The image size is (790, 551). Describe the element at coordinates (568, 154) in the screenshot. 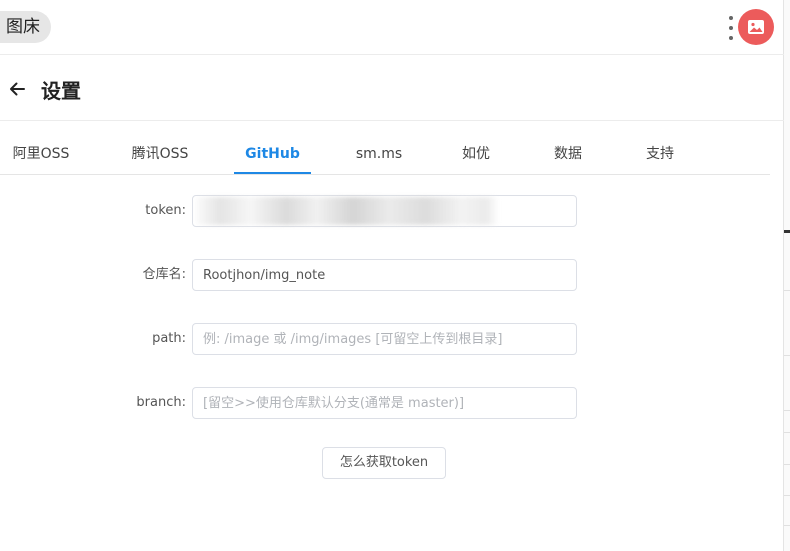

I see `tab-data: 数据` at that location.